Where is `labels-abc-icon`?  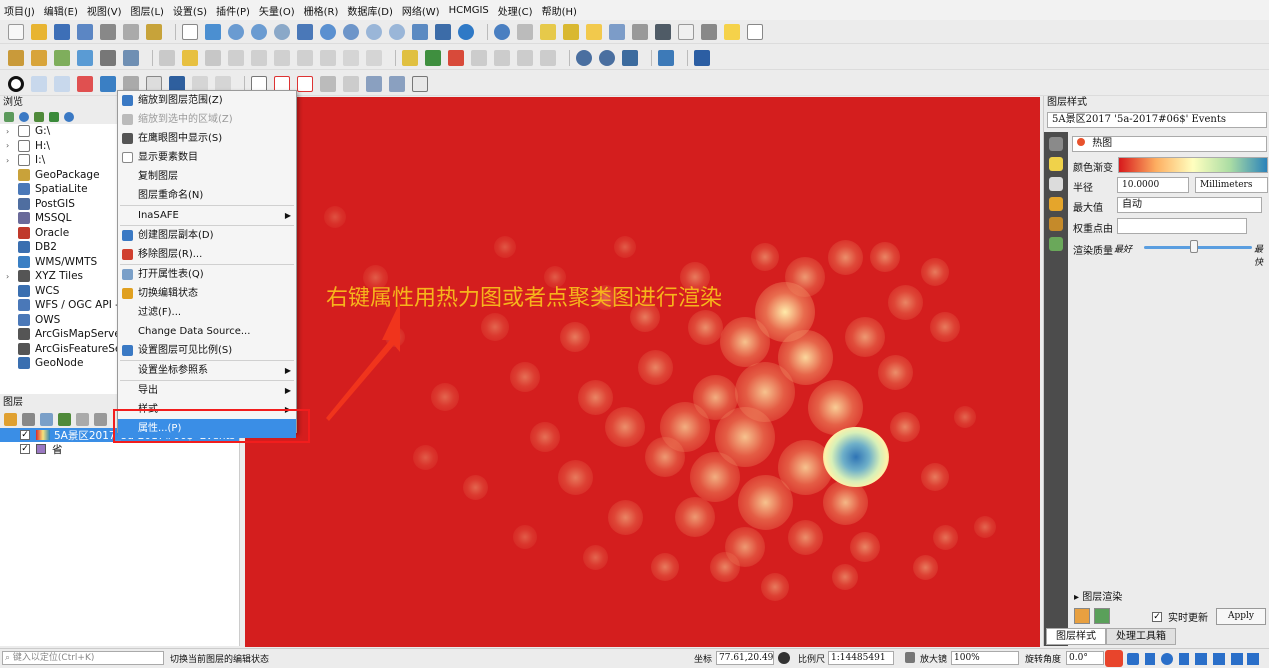
labels-abc-icon is located at coordinates (1056, 164).